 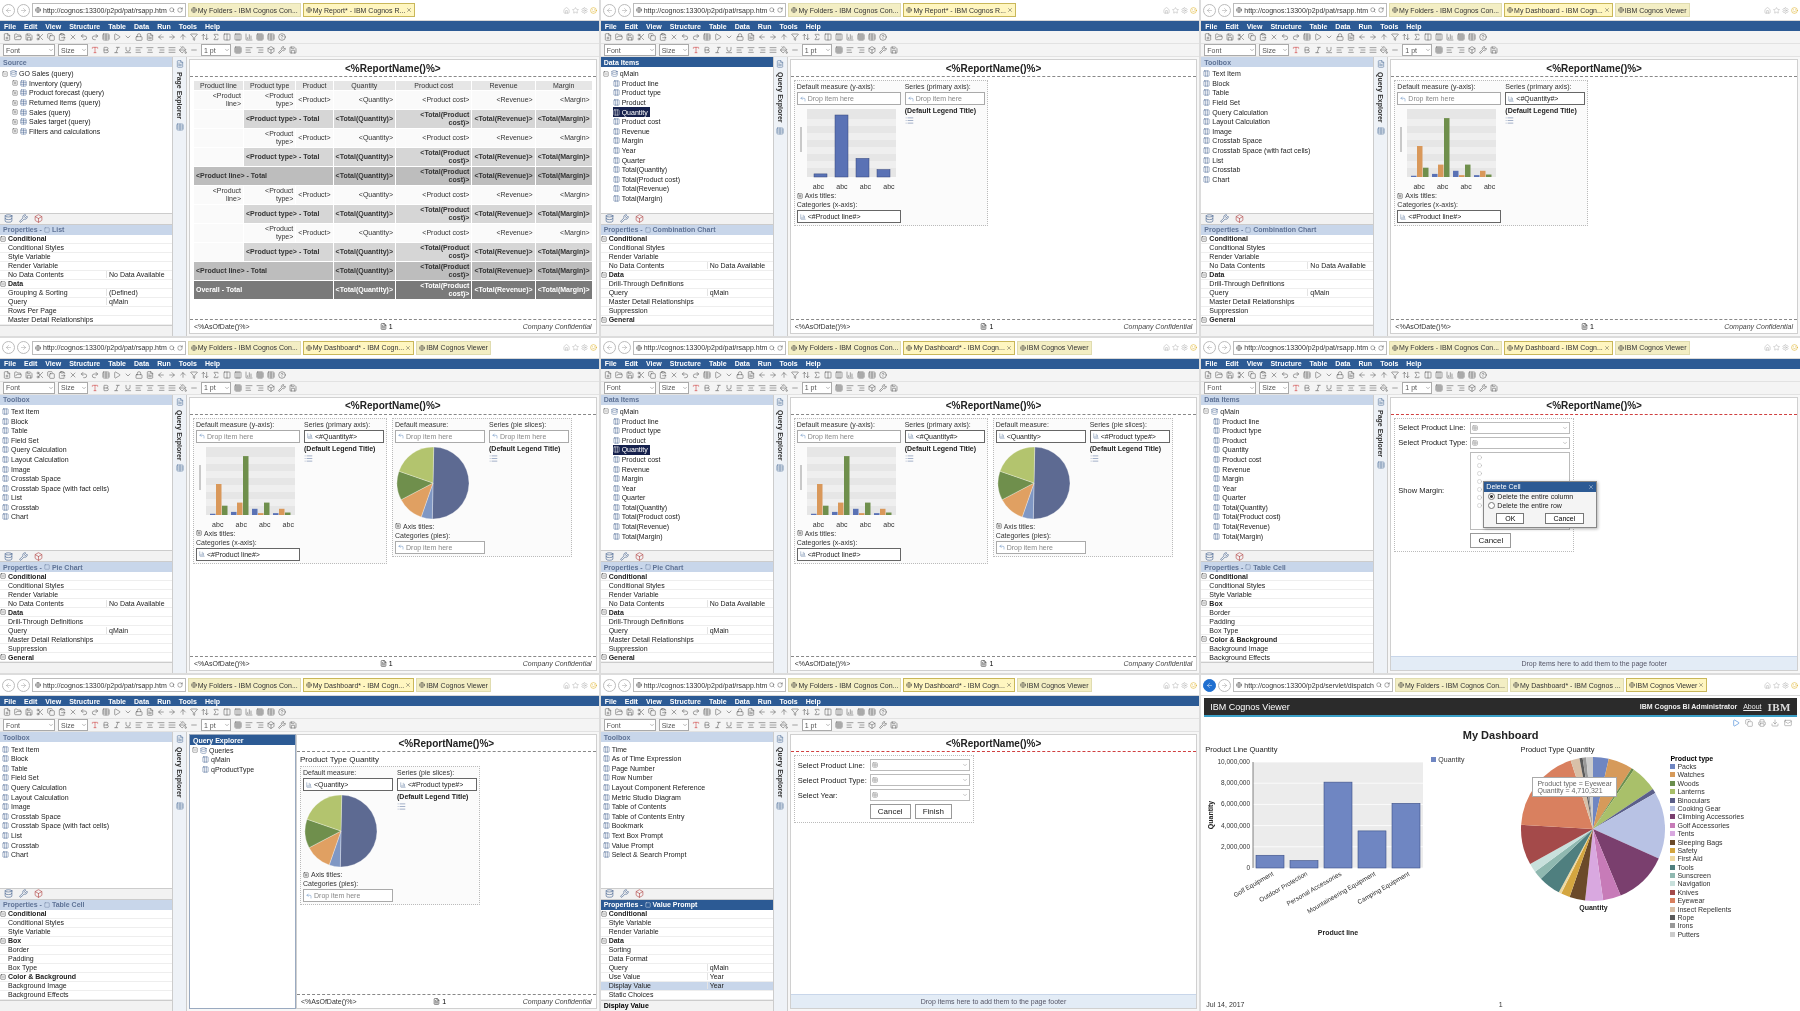 I want to click on chart-title: Product Type Quantity, so click(x=340, y=760).